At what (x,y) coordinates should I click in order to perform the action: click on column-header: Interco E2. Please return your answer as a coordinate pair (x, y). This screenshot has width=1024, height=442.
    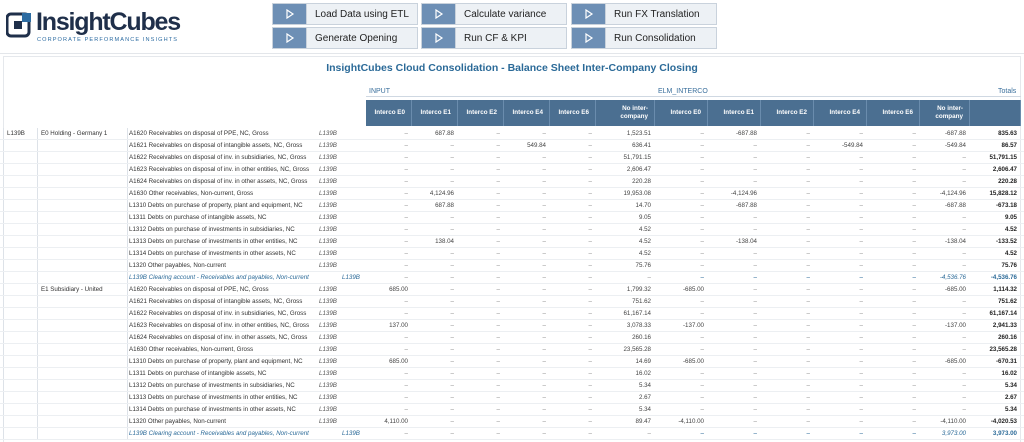
    Looking at the image, I should click on (481, 113).